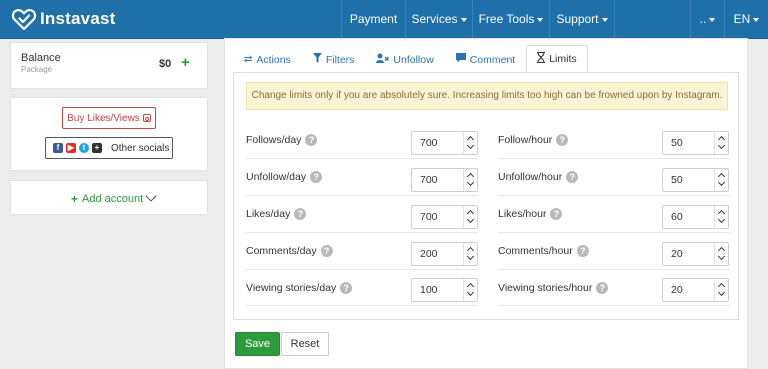 Image resolution: width=768 pixels, height=369 pixels. Describe the element at coordinates (109, 148) in the screenshot. I see `other-socials-button: f ▶ t + Other socials` at that location.